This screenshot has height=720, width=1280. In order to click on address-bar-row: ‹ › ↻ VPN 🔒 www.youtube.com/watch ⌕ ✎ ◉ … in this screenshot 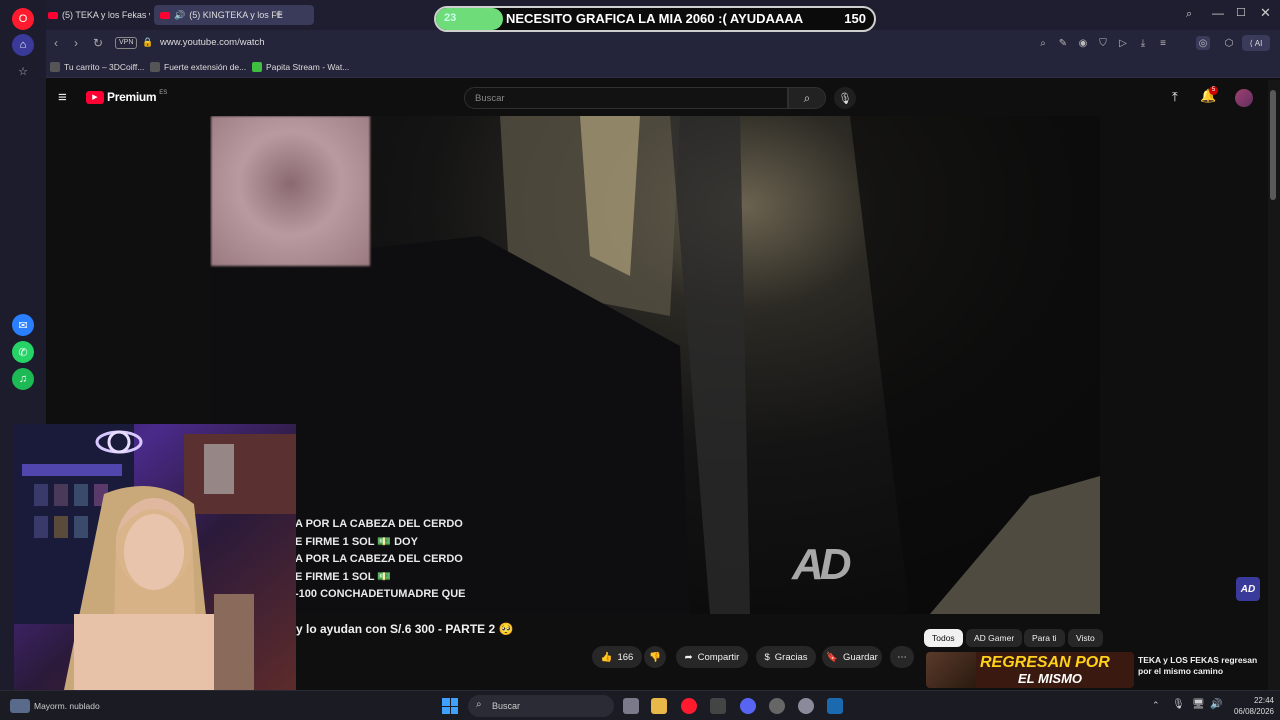, I will do `click(663, 43)`.